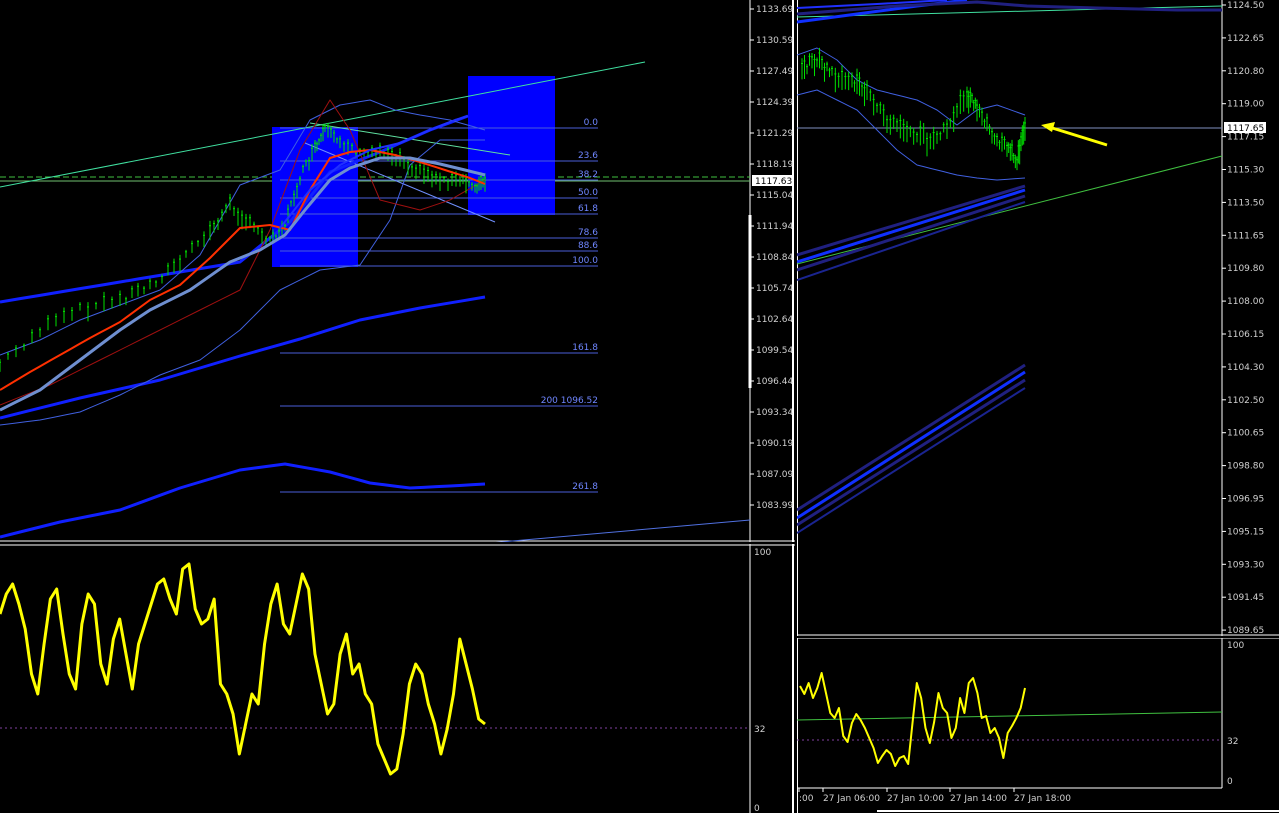 The width and height of the screenshot is (1279, 813). Describe the element at coordinates (978, 799) in the screenshot. I see `time-axis-label: 27 Jan 14:00` at that location.